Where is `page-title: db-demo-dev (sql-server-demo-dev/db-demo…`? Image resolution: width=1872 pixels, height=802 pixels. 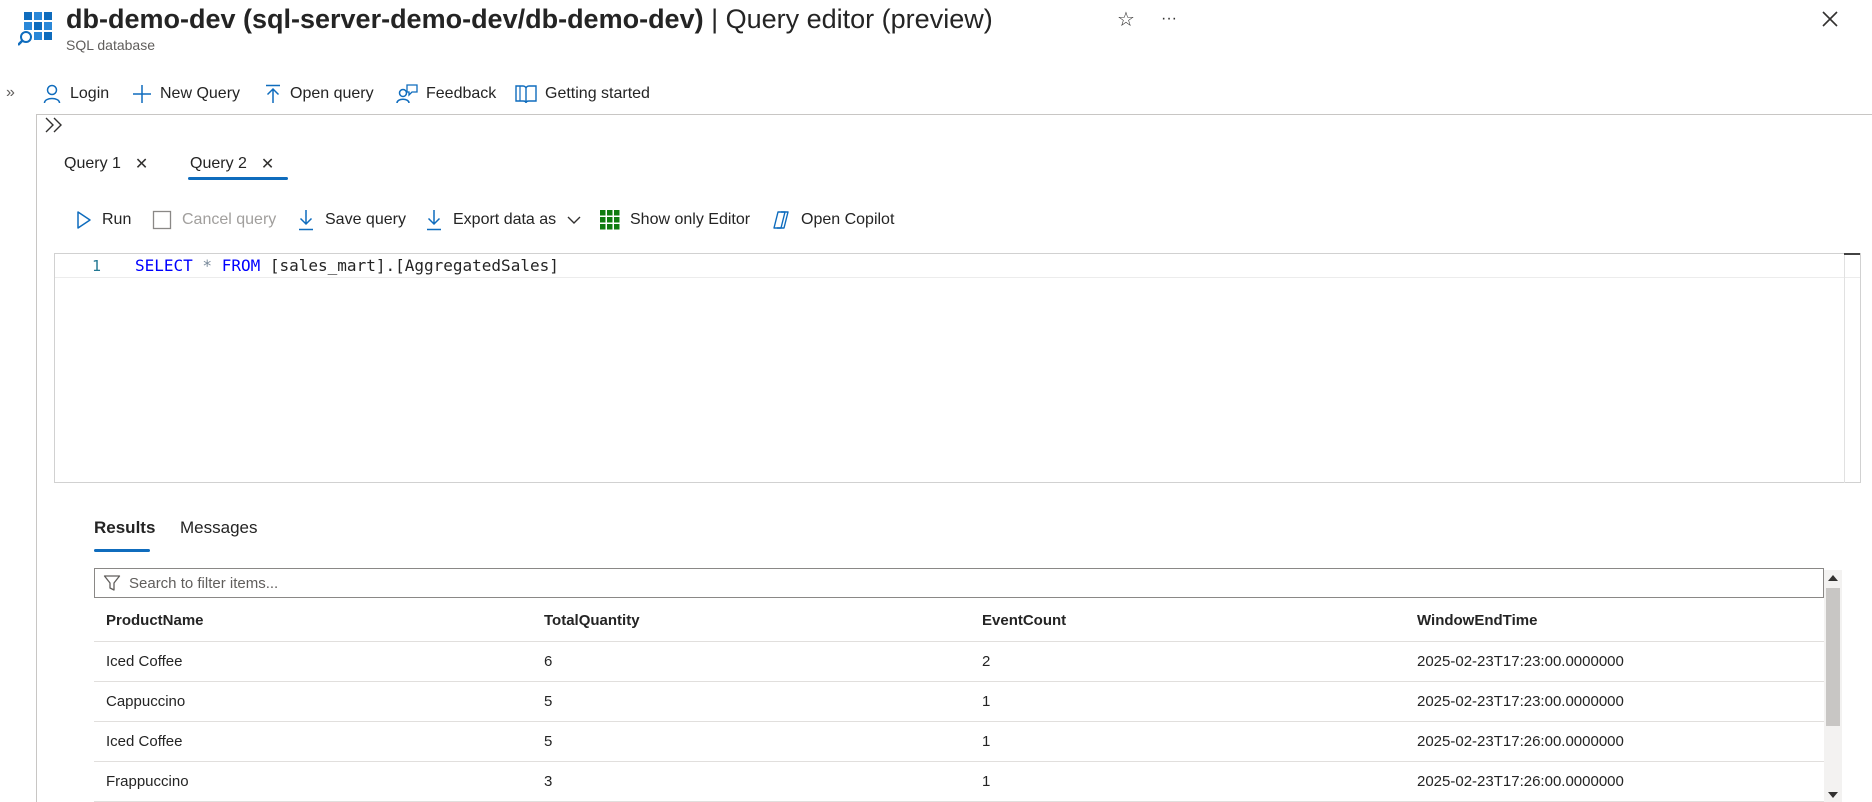
page-title: db-demo-dev (sql-server-demo-dev/db-demo… is located at coordinates (529, 19).